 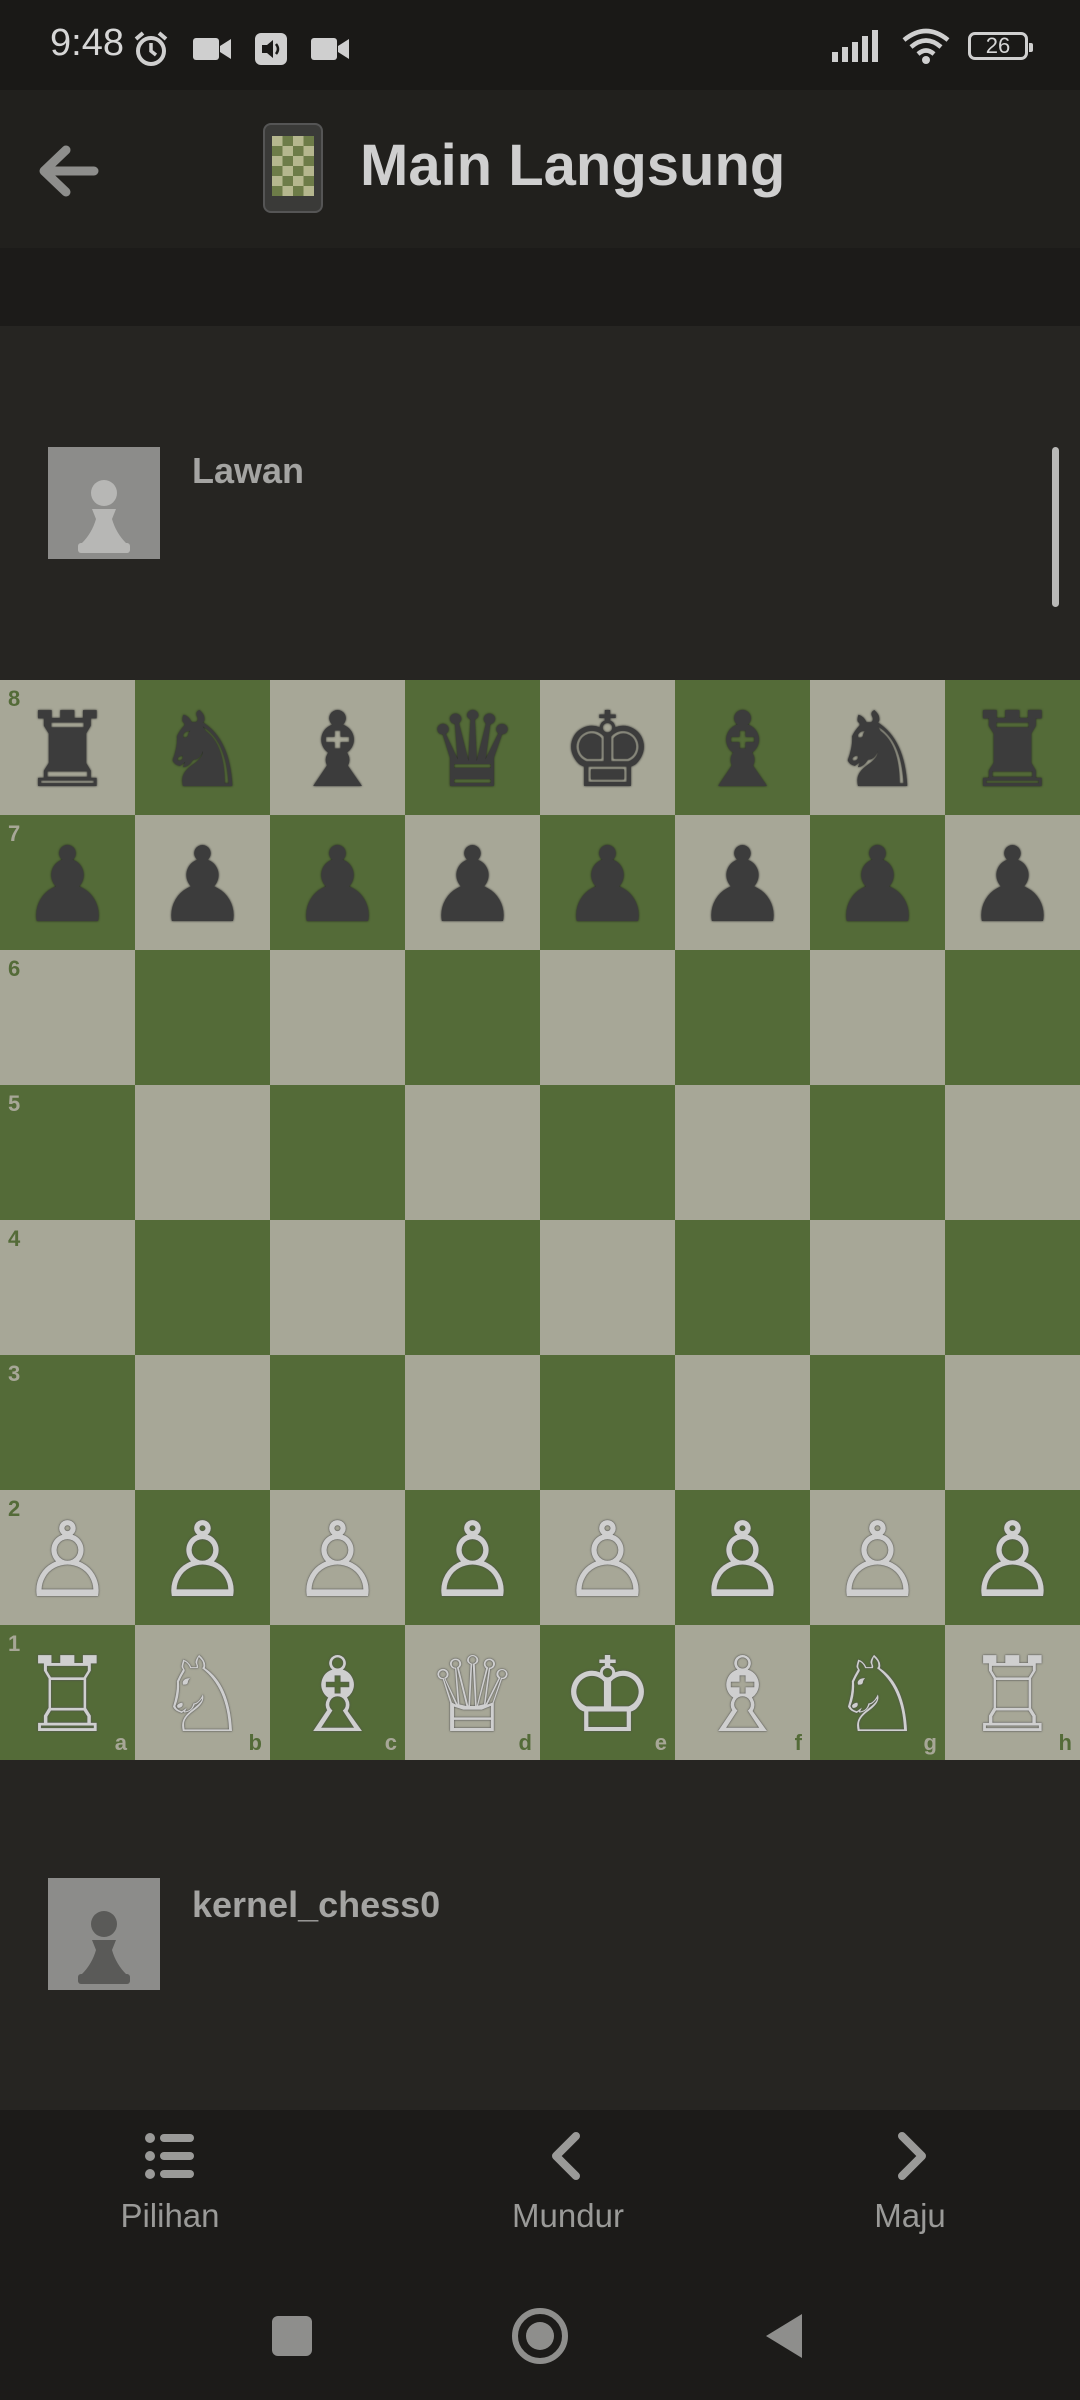 What do you see at coordinates (1055, 527) in the screenshot?
I see `scrollbar` at bounding box center [1055, 527].